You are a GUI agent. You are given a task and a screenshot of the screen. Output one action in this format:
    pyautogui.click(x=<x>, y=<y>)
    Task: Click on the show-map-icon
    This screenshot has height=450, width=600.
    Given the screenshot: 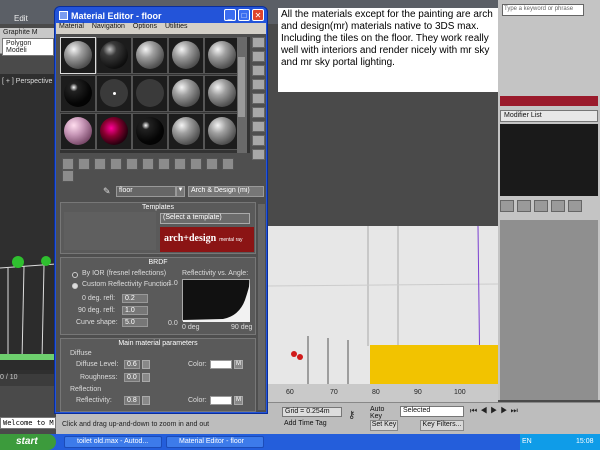 What is the action you would take?
    pyautogui.click(x=196, y=164)
    